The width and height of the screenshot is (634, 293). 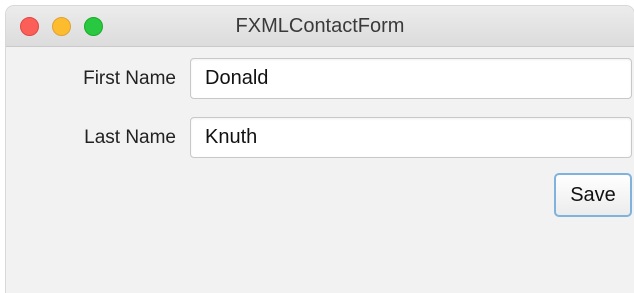 What do you see at coordinates (129, 78) in the screenshot?
I see `first-name-label: First Name` at bounding box center [129, 78].